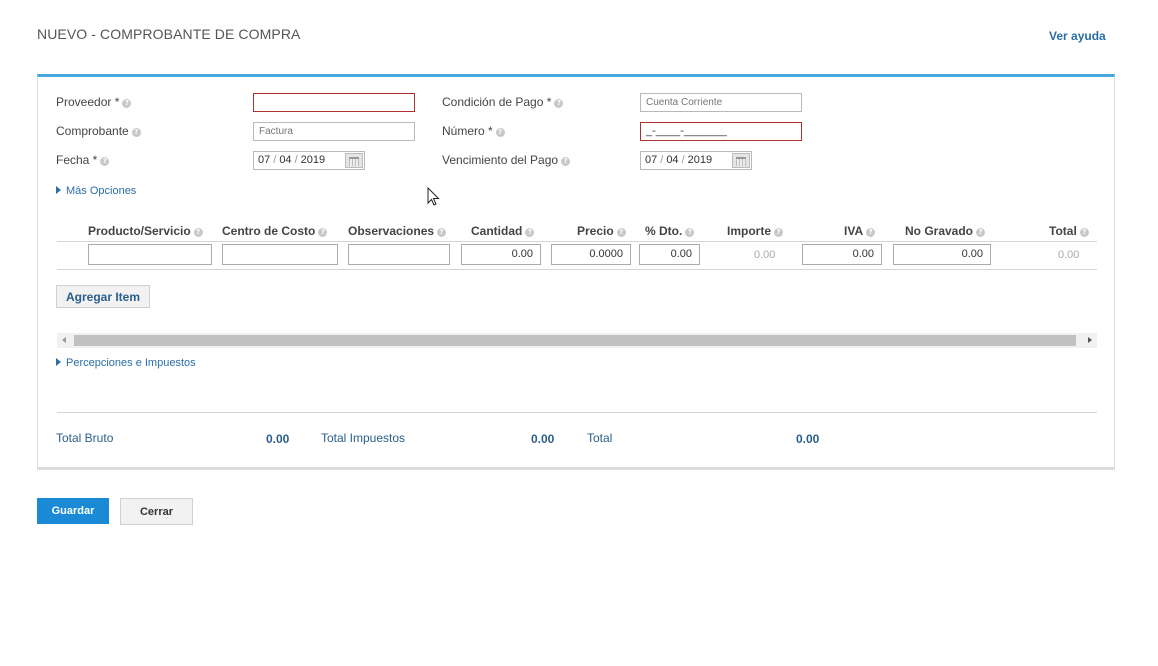  What do you see at coordinates (664, 231) in the screenshot?
I see `col-header-text: % Dto.` at bounding box center [664, 231].